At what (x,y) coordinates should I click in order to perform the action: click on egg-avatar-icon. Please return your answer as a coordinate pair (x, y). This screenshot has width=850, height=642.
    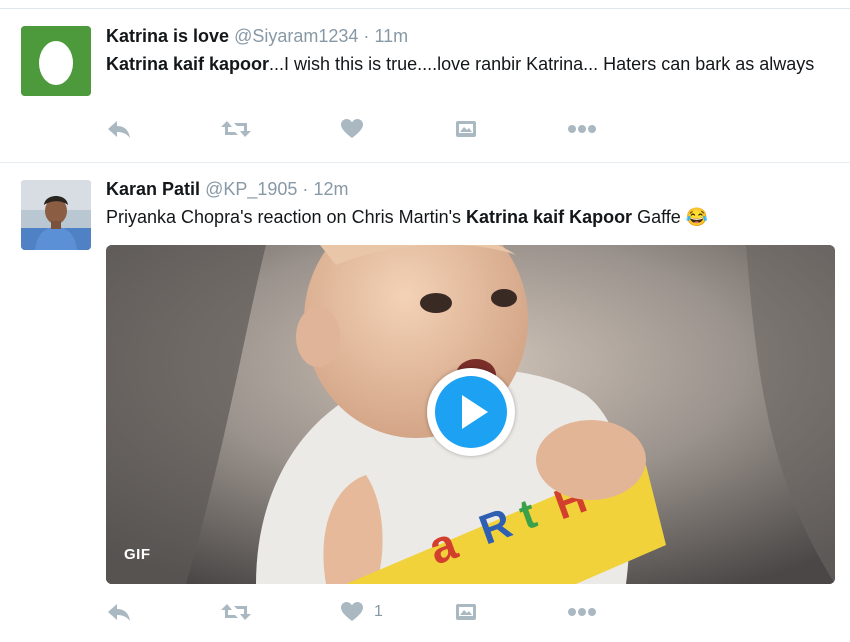
    Looking at the image, I should click on (56, 61).